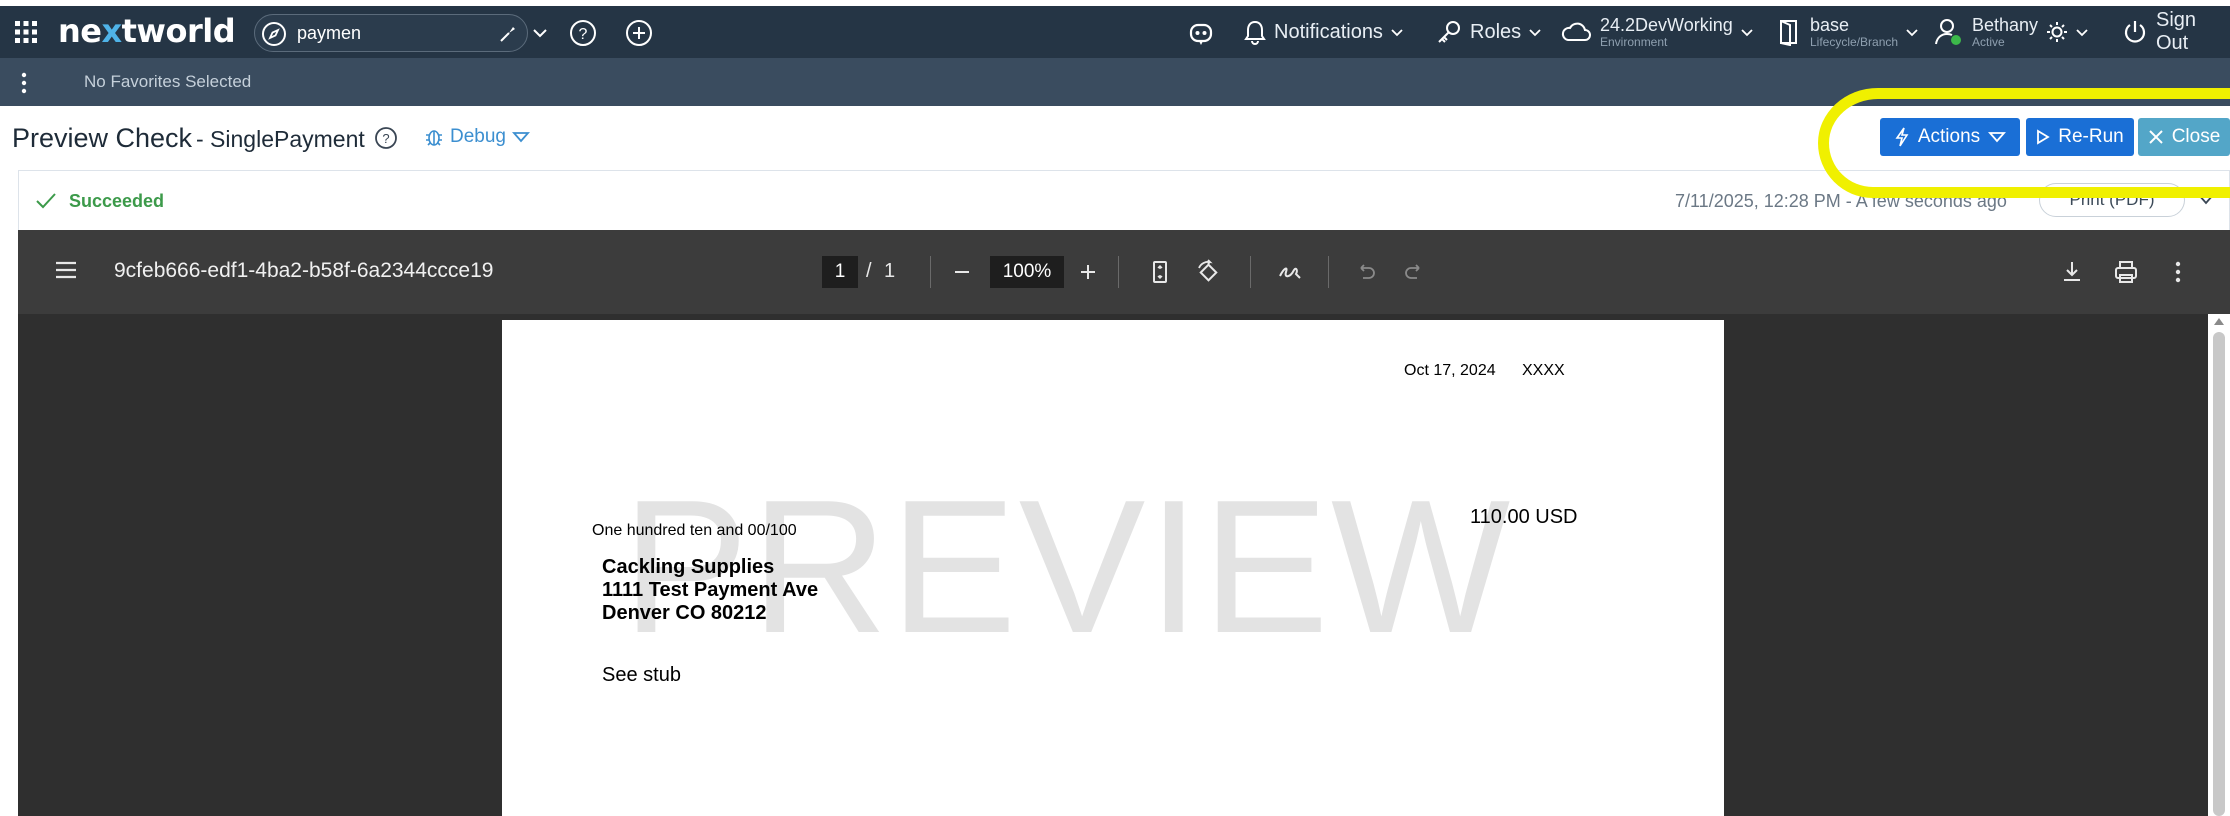 The width and height of the screenshot is (2230, 816). What do you see at coordinates (2219, 321) in the screenshot?
I see `scroll-up-arrow-icon` at bounding box center [2219, 321].